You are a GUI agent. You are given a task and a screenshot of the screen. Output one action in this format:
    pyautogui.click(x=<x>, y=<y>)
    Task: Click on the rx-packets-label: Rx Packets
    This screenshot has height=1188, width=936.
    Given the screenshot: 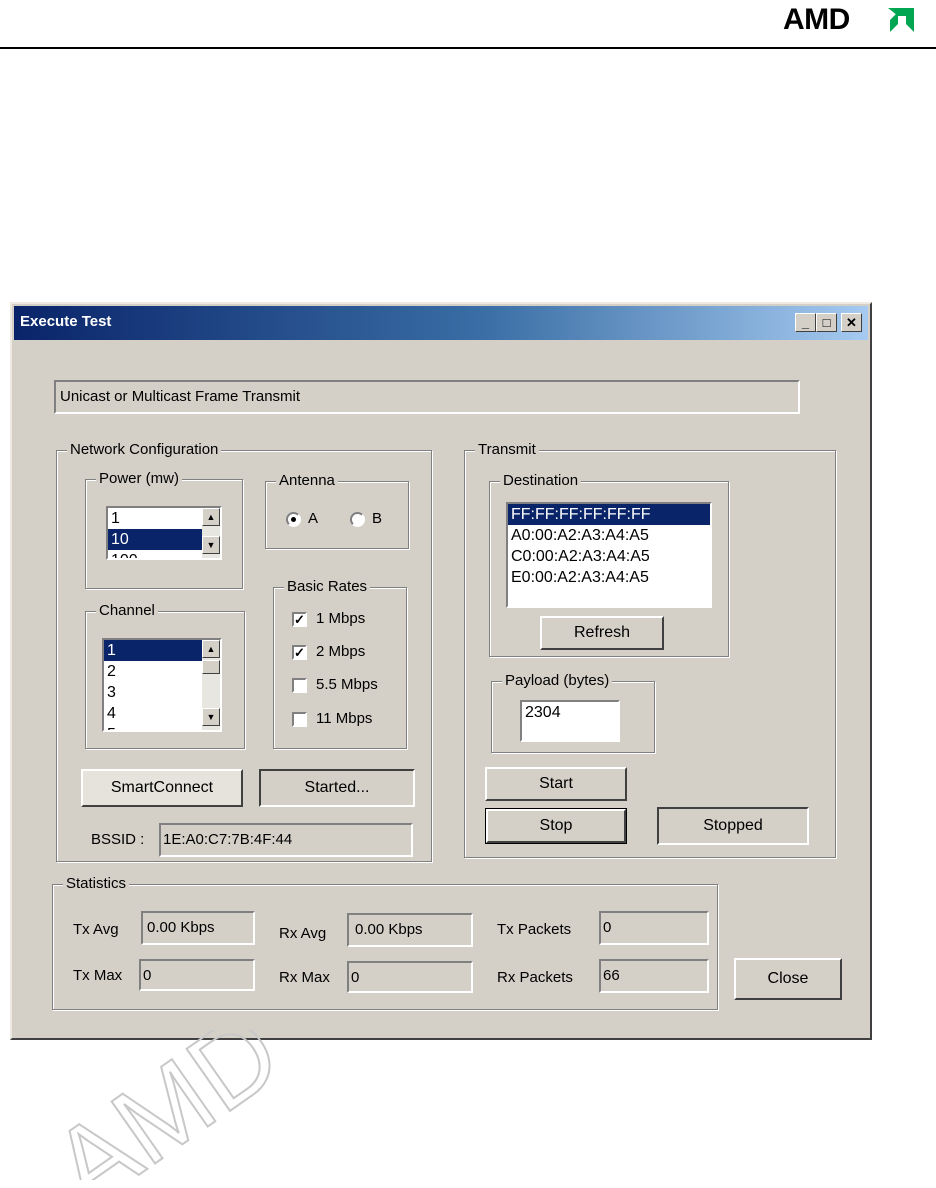 What is the action you would take?
    pyautogui.click(x=535, y=977)
    